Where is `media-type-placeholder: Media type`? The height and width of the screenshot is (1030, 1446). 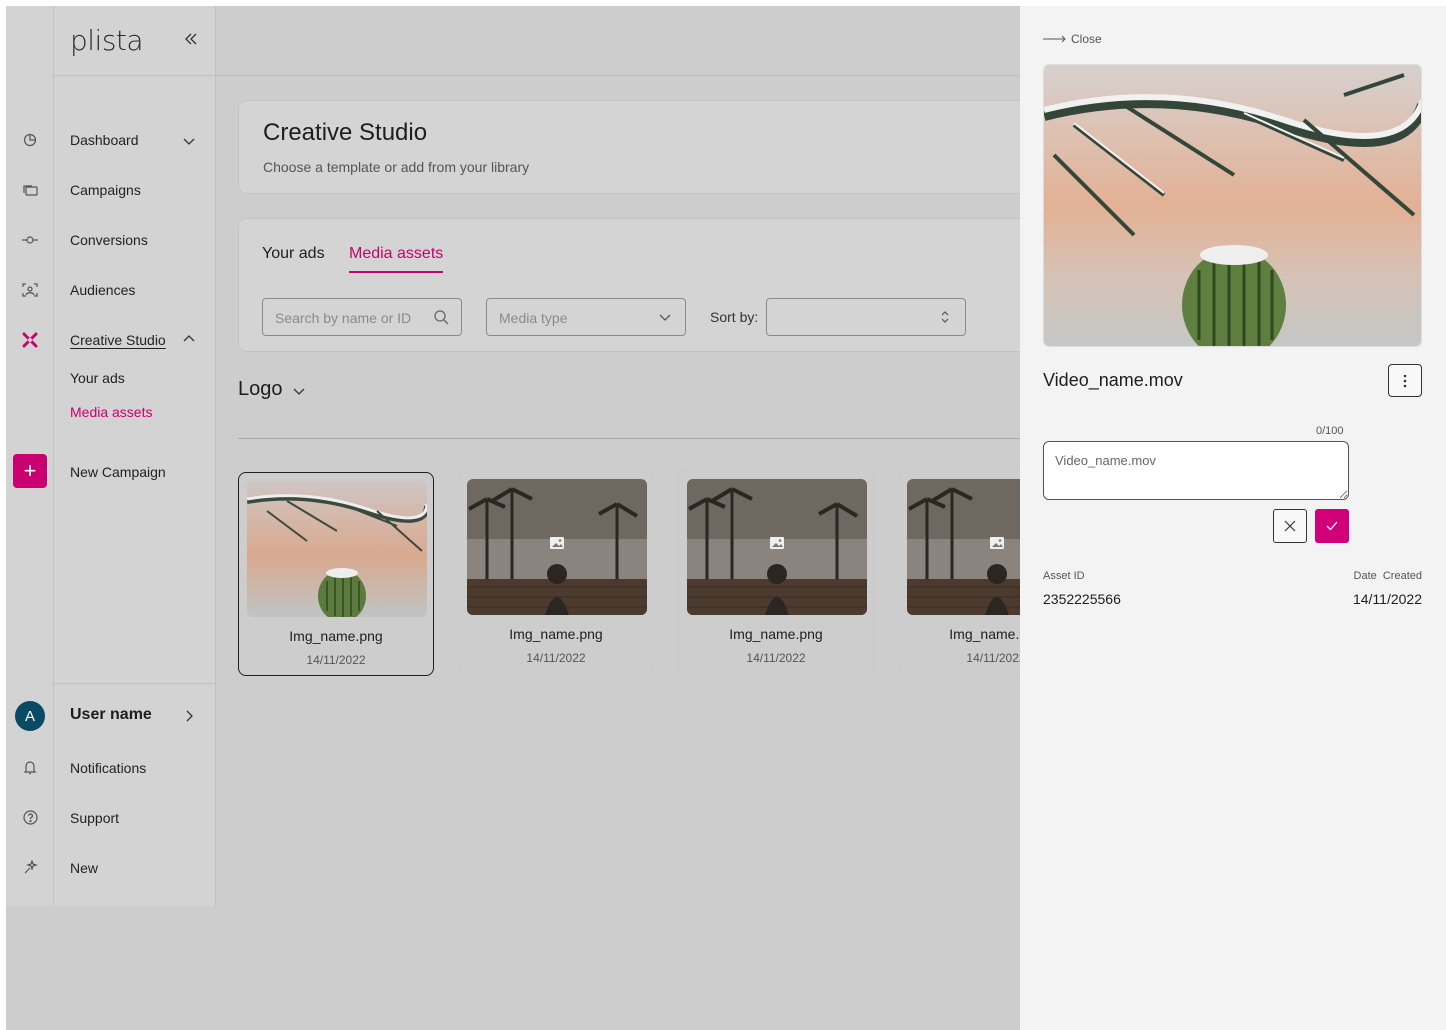 media-type-placeholder: Media type is located at coordinates (533, 318).